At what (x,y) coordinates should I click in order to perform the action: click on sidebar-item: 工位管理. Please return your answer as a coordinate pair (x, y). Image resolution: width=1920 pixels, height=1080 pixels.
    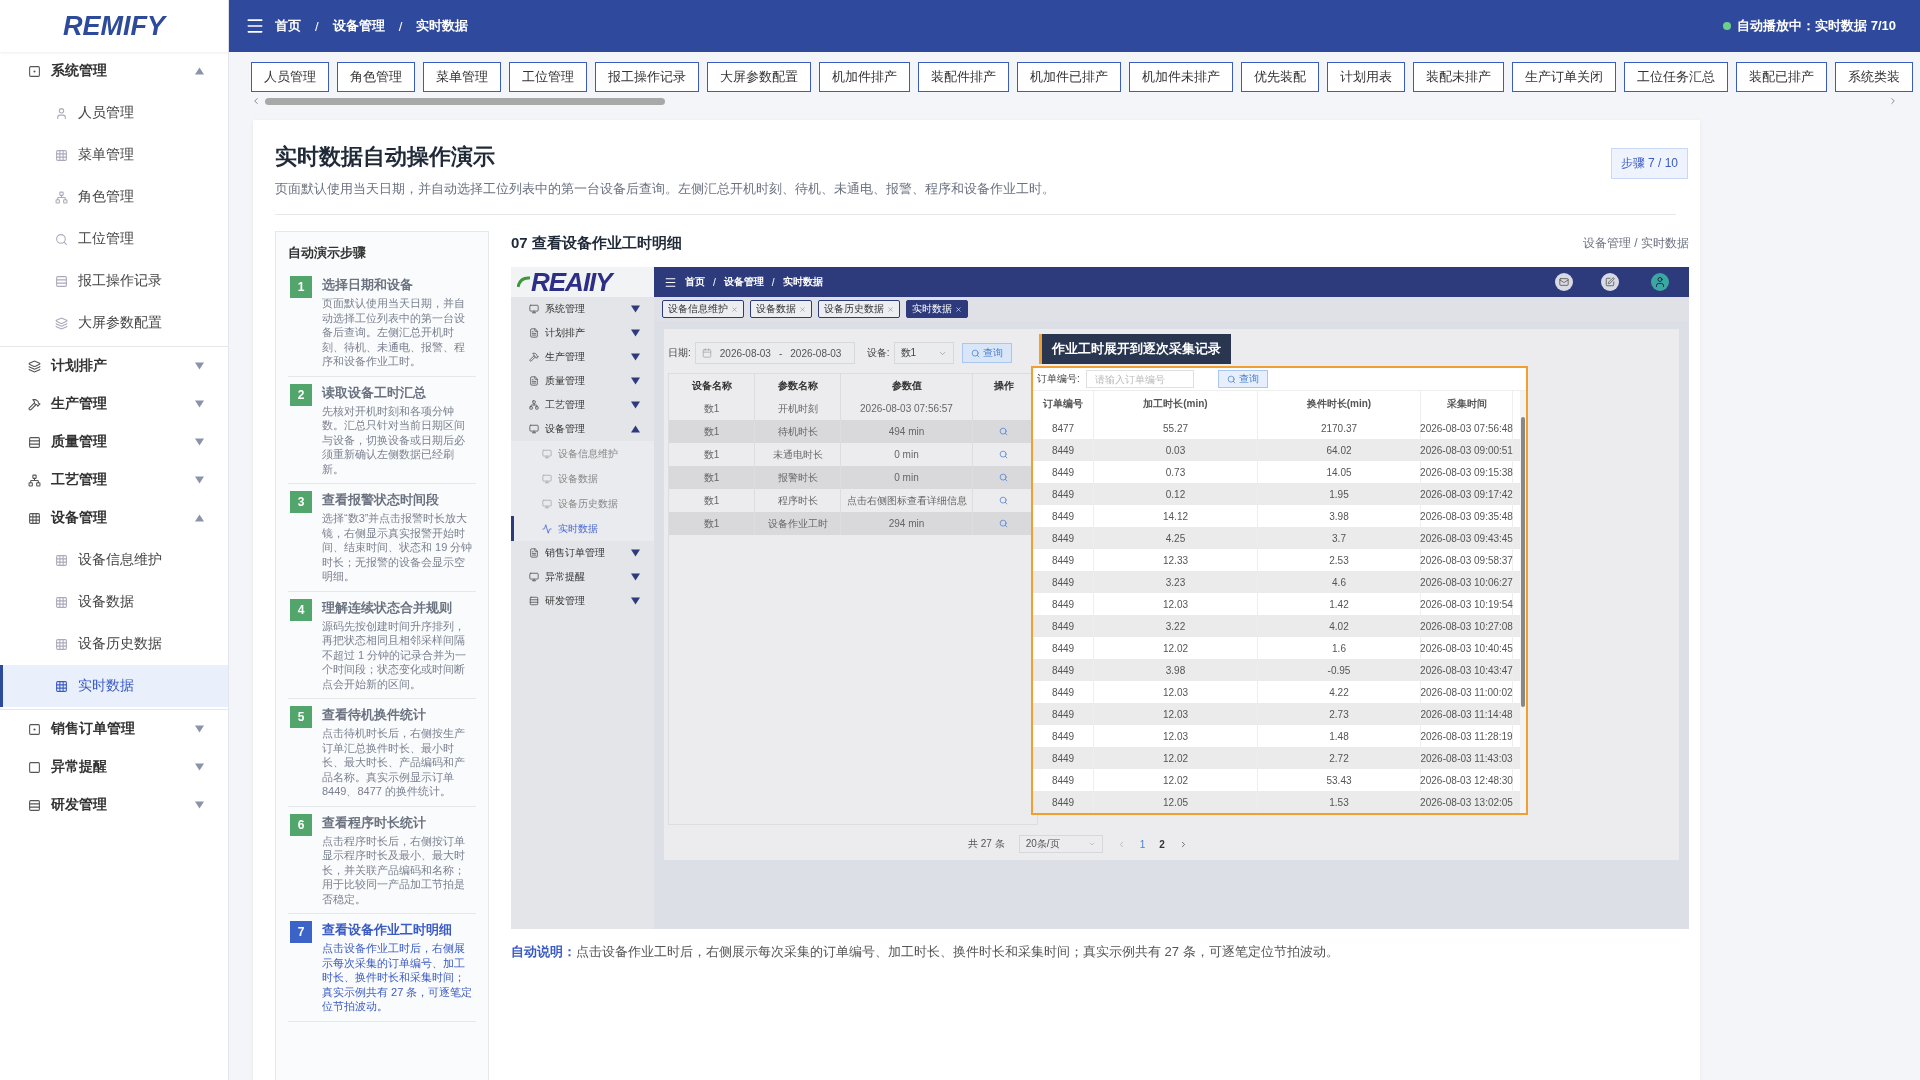
    Looking at the image, I should click on (114, 239).